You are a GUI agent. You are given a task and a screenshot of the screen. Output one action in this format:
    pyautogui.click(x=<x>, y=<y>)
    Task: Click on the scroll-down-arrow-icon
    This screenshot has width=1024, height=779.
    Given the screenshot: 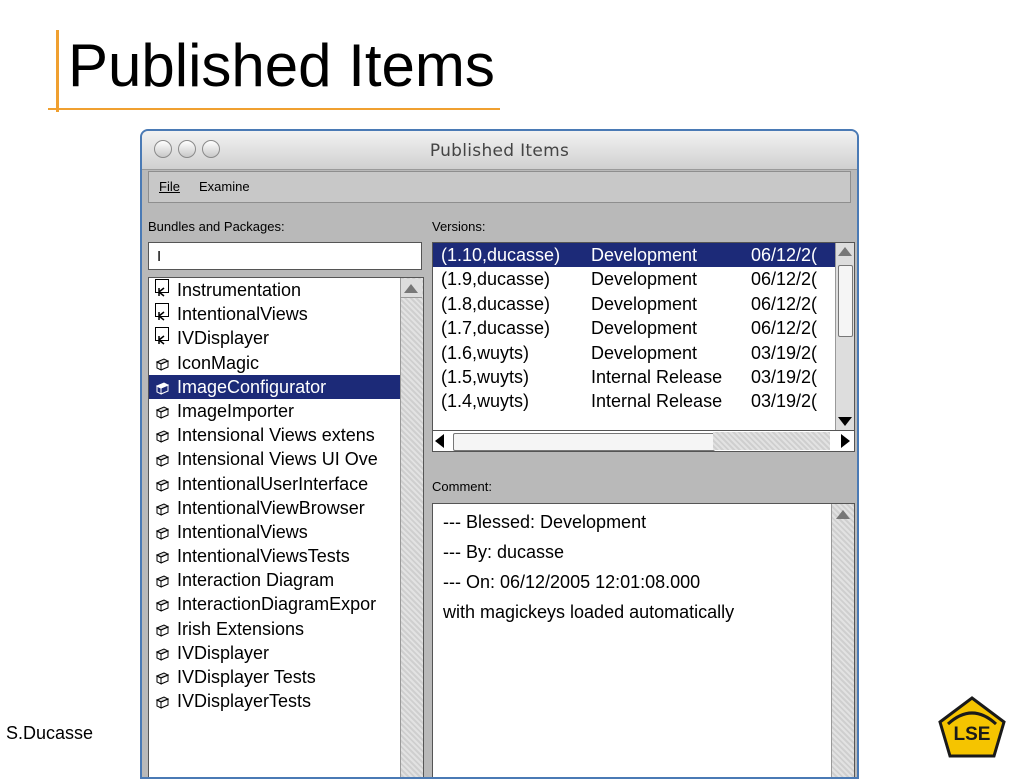 What is the action you would take?
    pyautogui.click(x=845, y=421)
    